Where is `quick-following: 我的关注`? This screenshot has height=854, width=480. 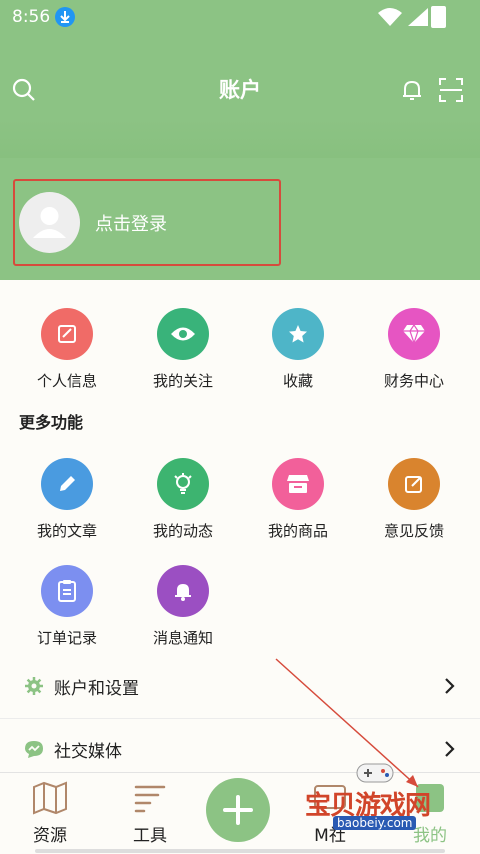
quick-following: 我的关注 is located at coordinates (183, 349).